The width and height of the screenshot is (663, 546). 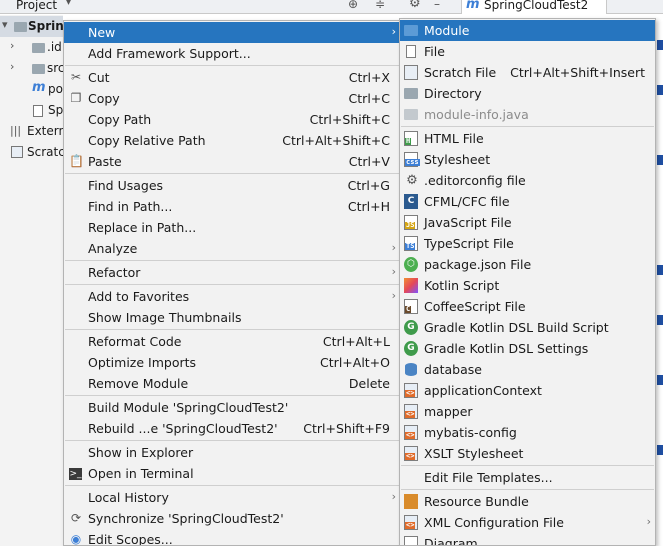 I want to click on copy-icon: ❐, so click(x=76, y=98).